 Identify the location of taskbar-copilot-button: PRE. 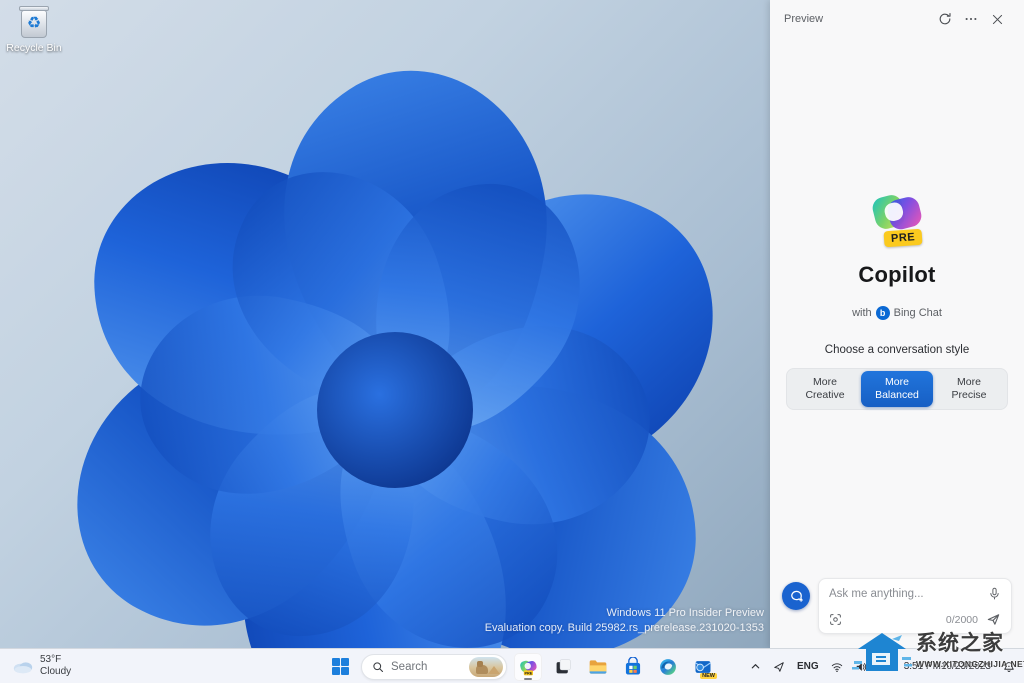
(528, 666).